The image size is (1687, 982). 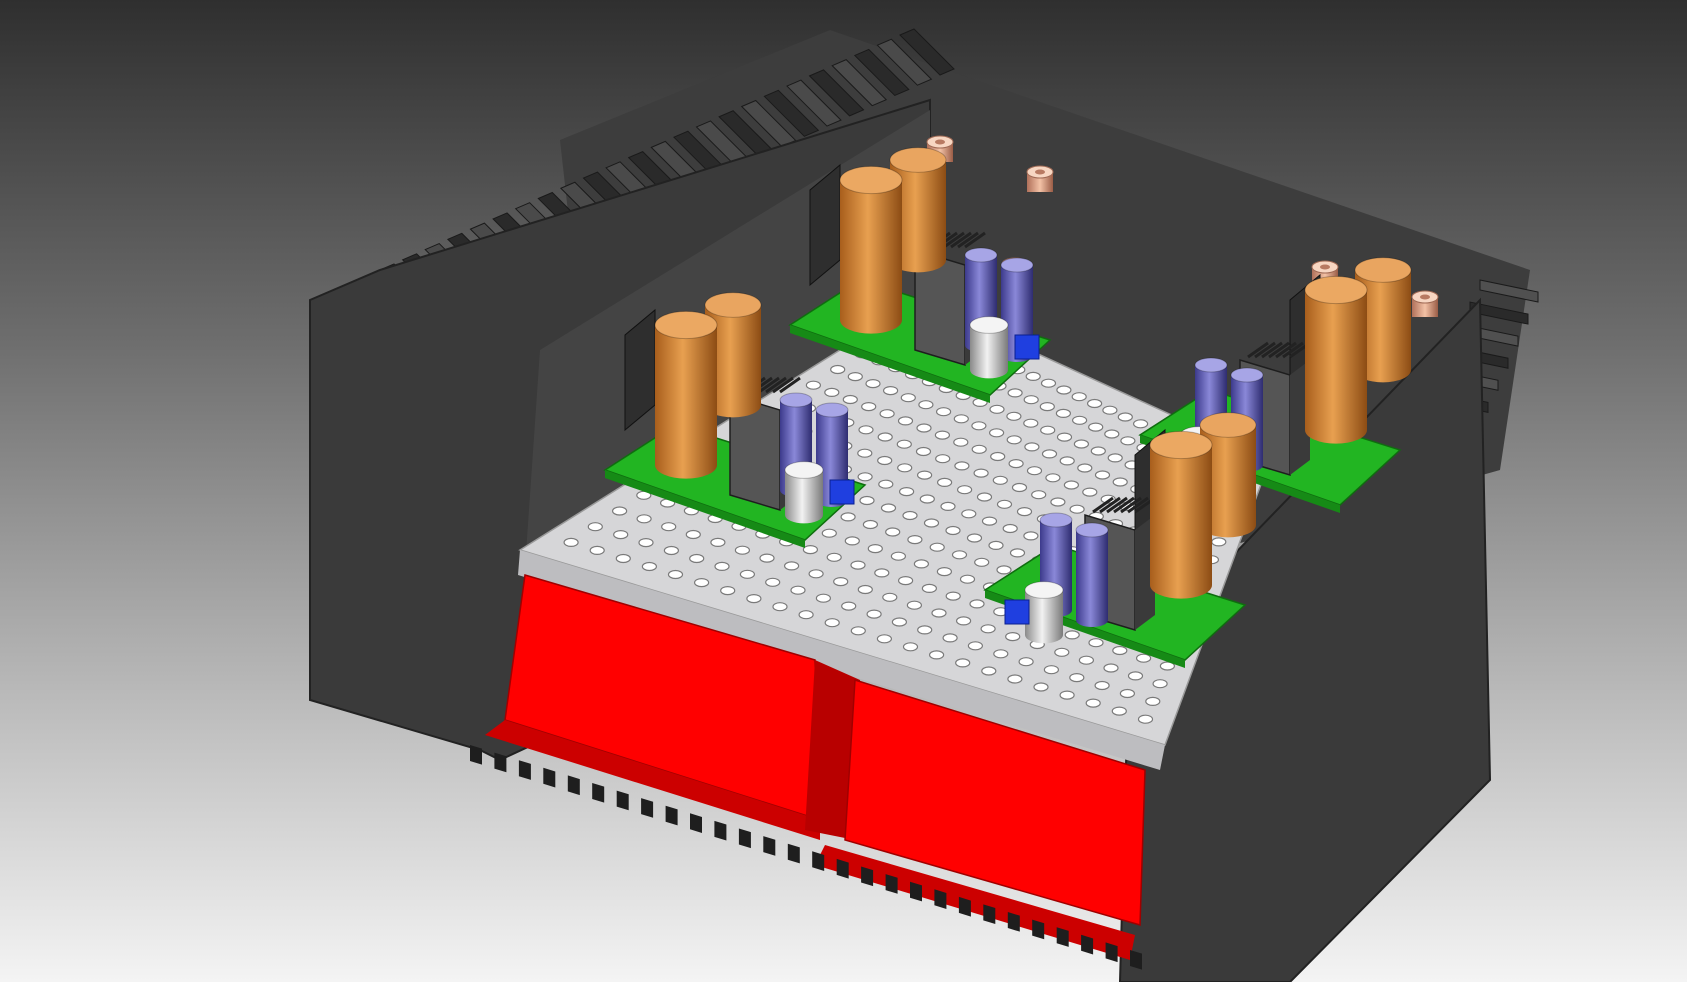 I want to click on small-capacitor-bottom, so click(x=1092, y=620).